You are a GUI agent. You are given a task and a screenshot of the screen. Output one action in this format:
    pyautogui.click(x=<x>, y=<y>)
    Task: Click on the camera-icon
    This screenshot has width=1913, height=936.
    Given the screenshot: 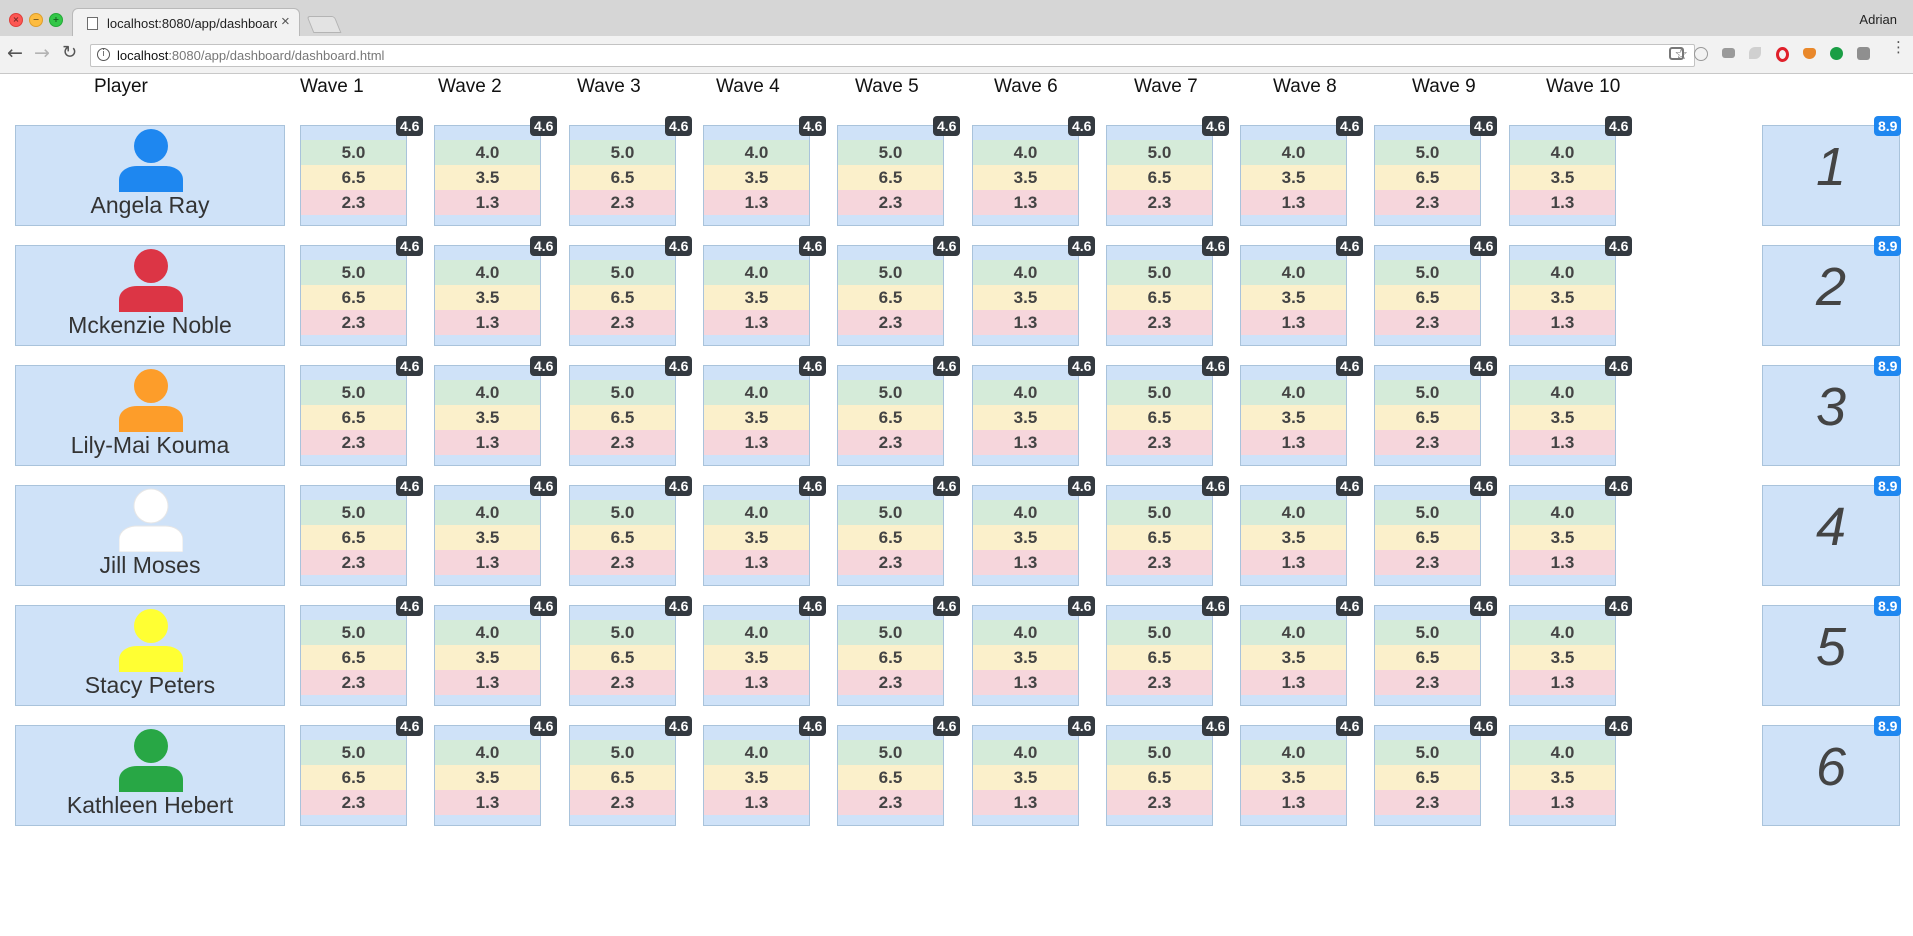 What is the action you would take?
    pyautogui.click(x=1728, y=53)
    